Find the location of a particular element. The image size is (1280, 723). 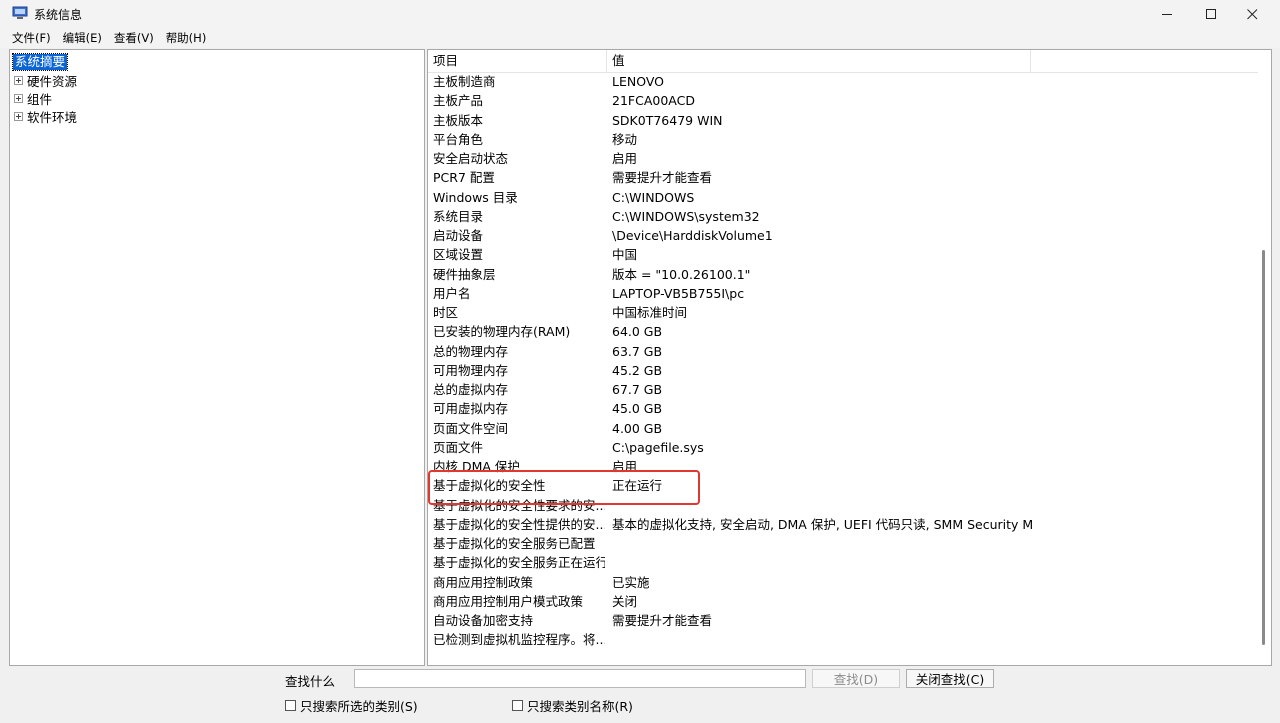

checkbox-label: 只搜索类别名称(R) is located at coordinates (580, 706).